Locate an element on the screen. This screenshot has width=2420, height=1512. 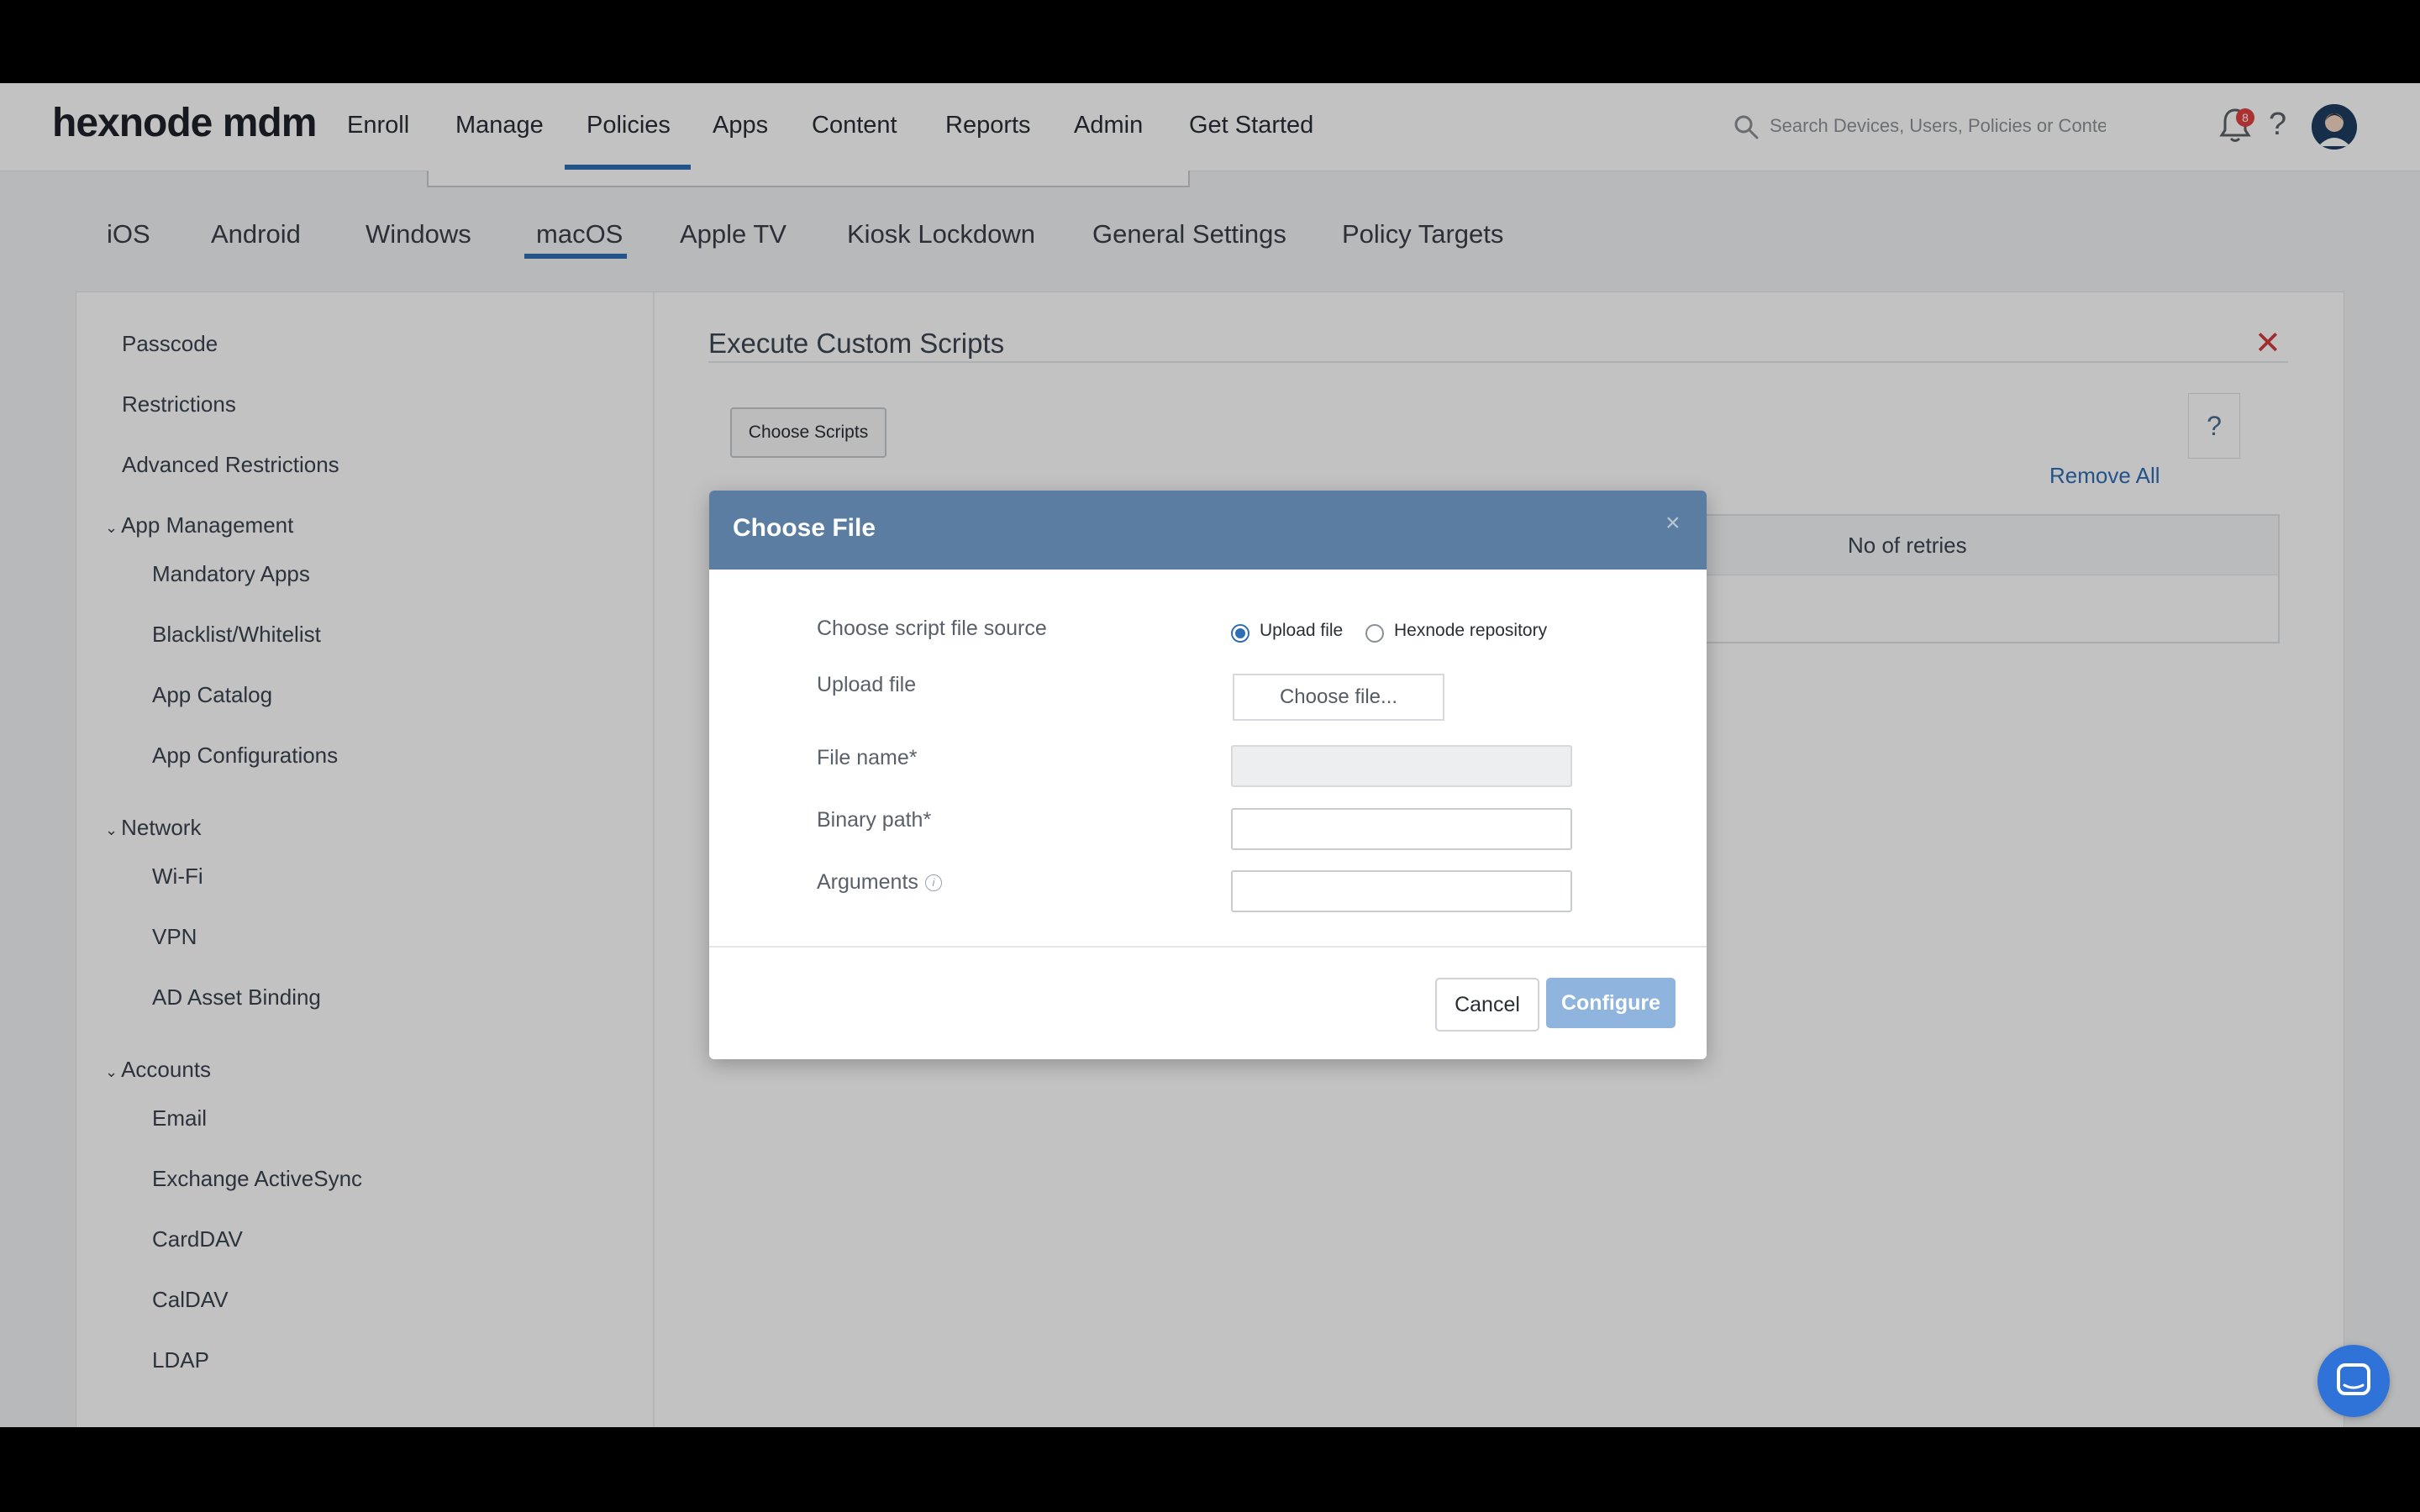
radio-upload-file is located at coordinates (1240, 633).